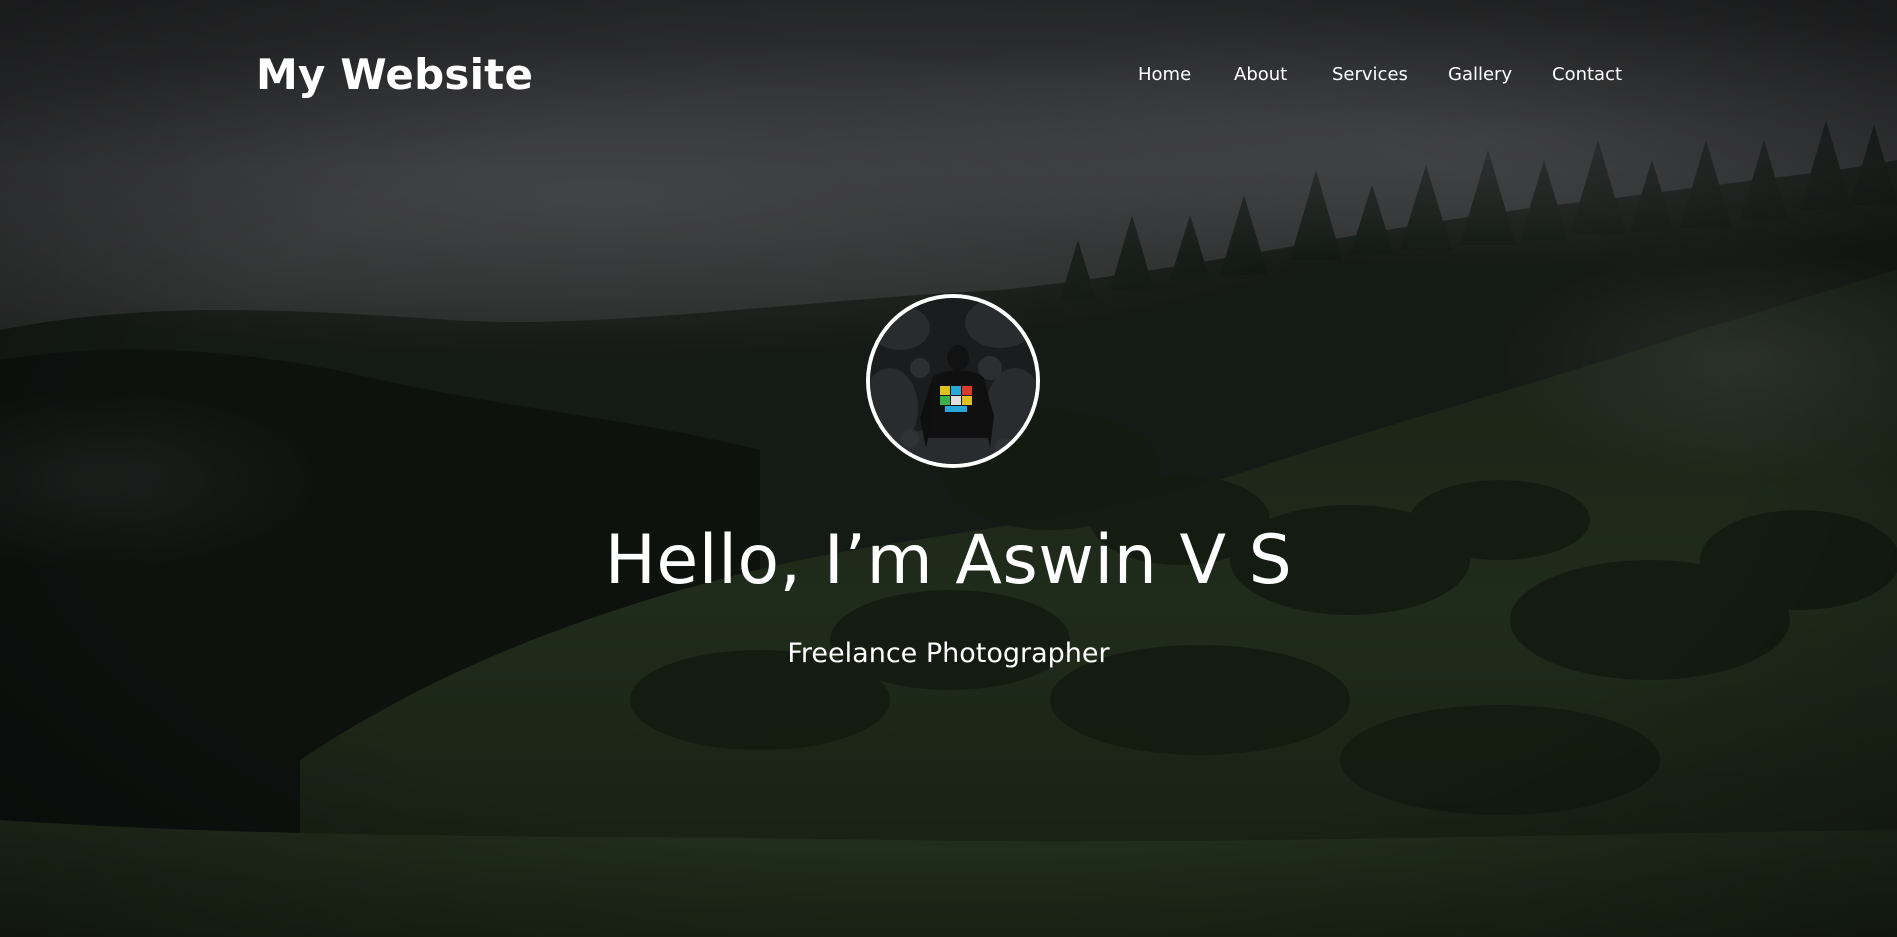 The width and height of the screenshot is (1897, 937). I want to click on profile-photo, so click(953, 381).